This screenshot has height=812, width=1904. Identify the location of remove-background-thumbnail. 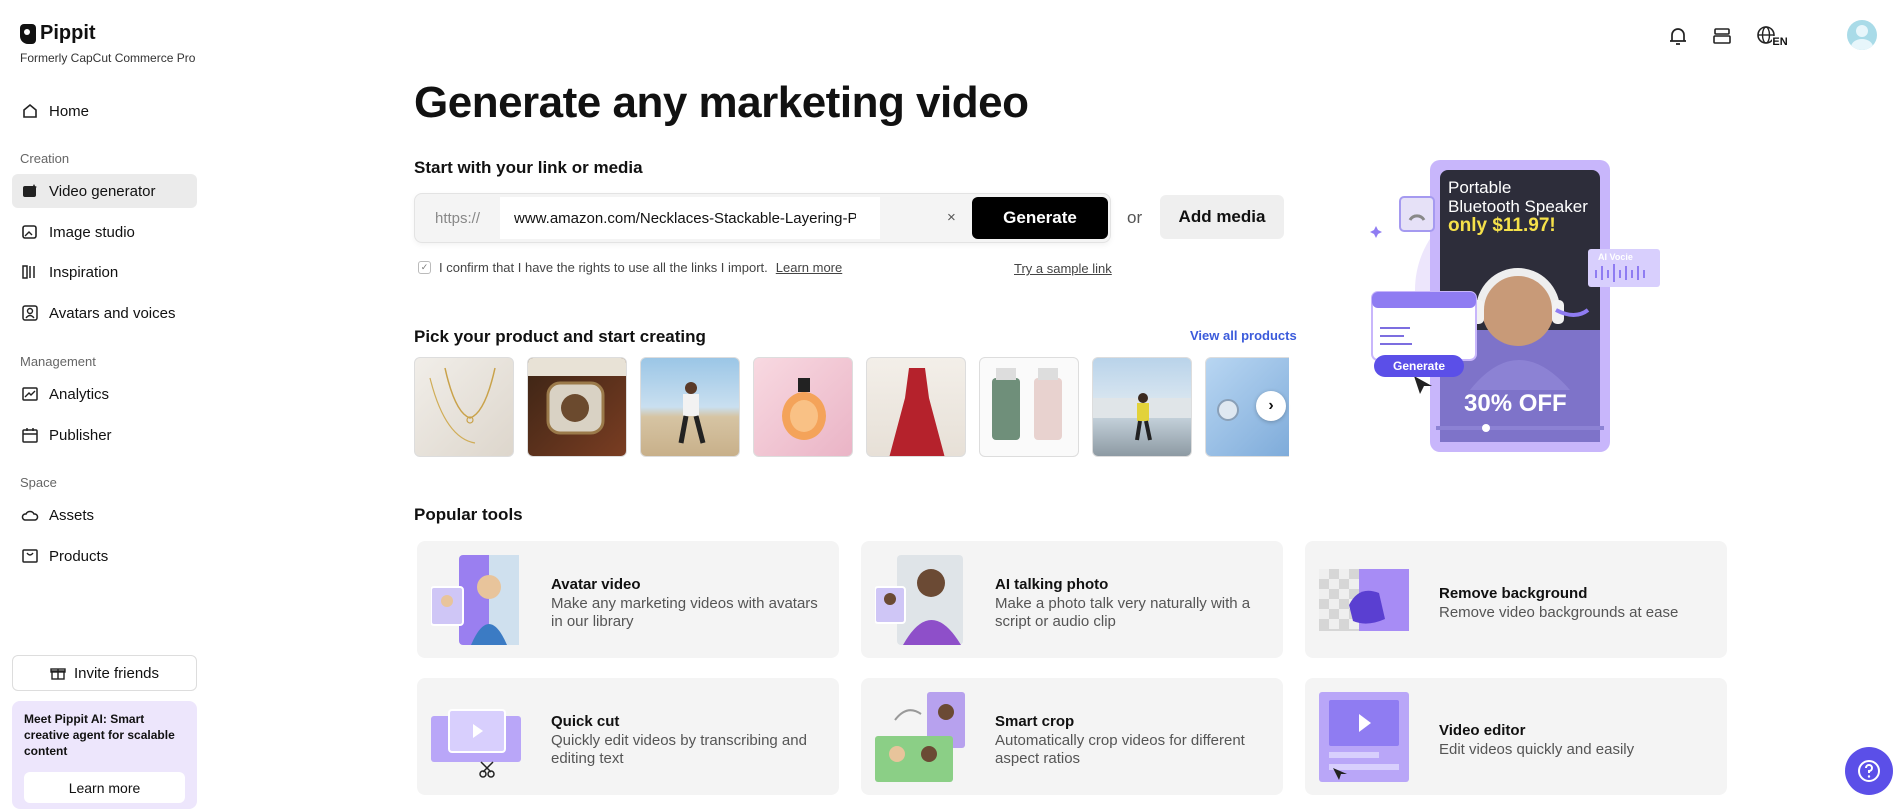
(1364, 600).